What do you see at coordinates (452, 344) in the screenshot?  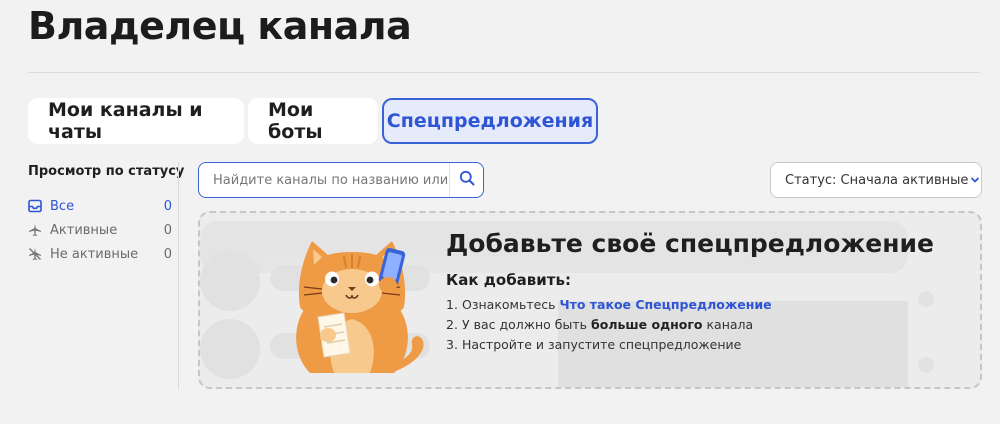 I see `step-number: 3.` at bounding box center [452, 344].